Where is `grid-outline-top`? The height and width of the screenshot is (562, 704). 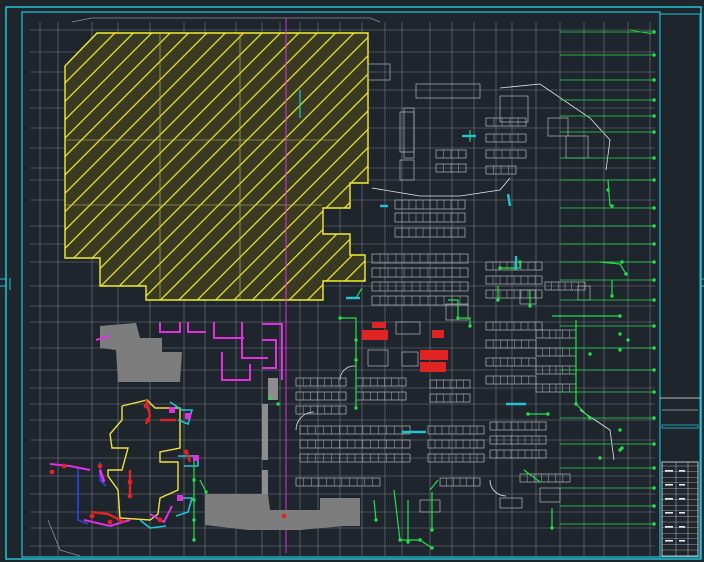 grid-outline-top is located at coordinates (226, 20).